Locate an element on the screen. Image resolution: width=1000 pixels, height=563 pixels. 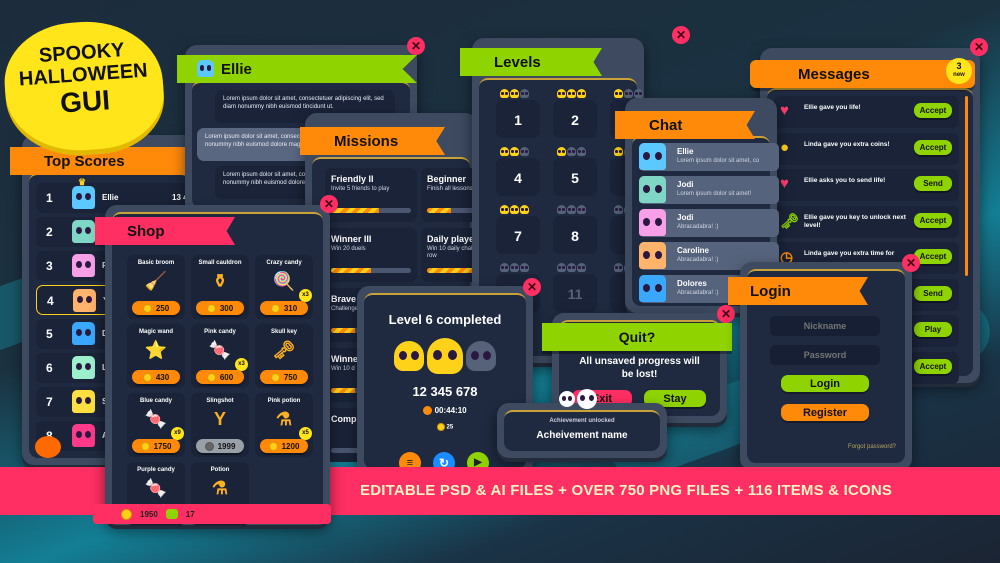
chat-contact: Jodi Lorem ipsum dolor sit amet! is located at coordinates (709, 190).